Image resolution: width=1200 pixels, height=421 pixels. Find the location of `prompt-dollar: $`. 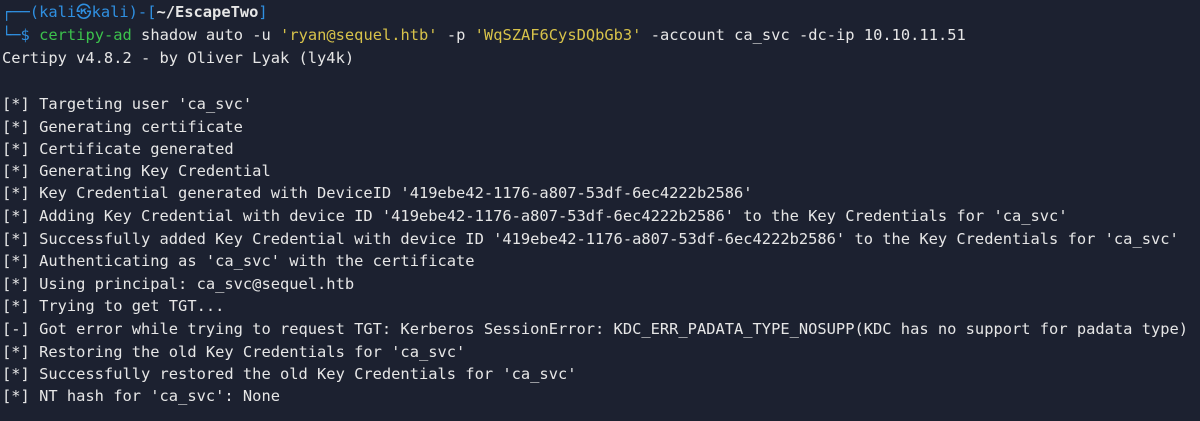

prompt-dollar: $ is located at coordinates (25, 35).